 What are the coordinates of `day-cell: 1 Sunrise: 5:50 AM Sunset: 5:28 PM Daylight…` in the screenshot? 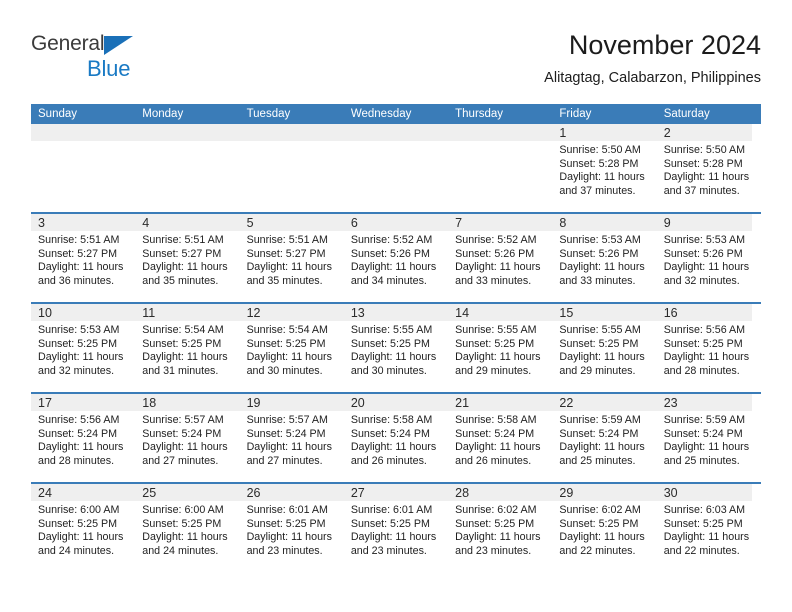 It's located at (604, 168).